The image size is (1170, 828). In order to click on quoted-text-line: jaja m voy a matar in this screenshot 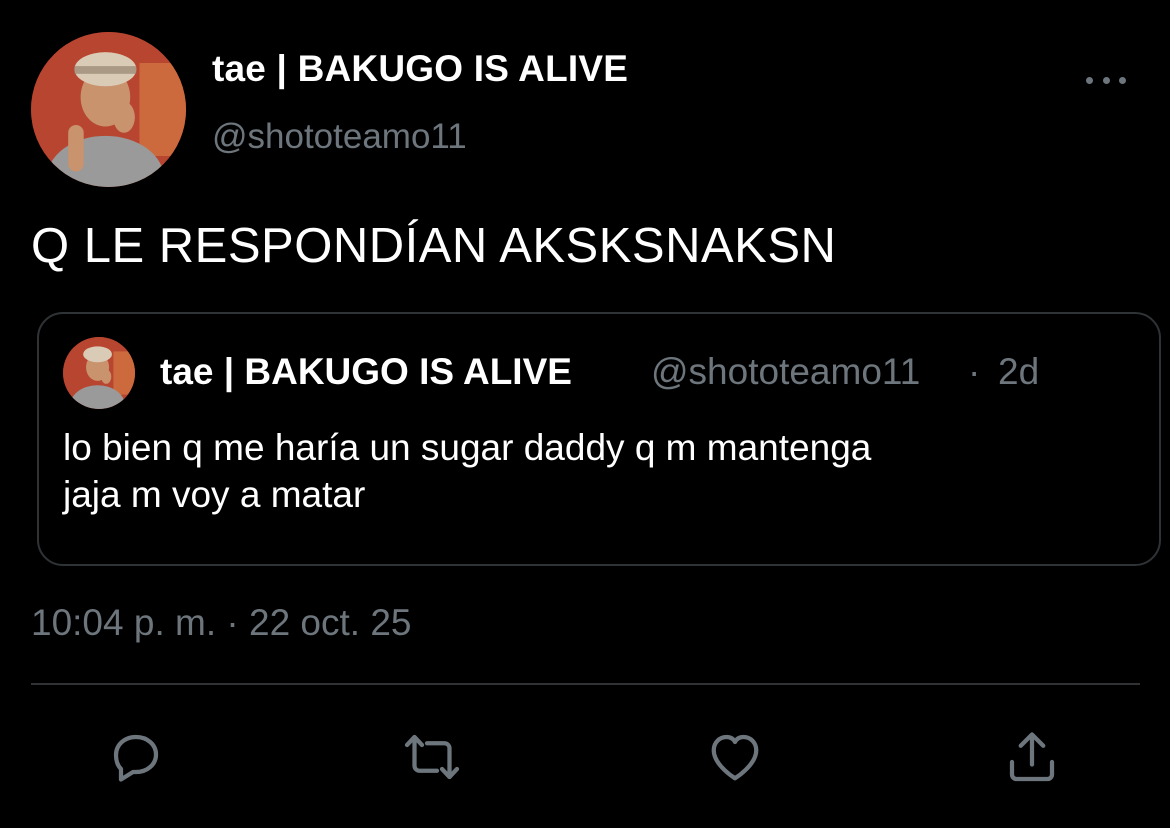, I will do `click(214, 494)`.